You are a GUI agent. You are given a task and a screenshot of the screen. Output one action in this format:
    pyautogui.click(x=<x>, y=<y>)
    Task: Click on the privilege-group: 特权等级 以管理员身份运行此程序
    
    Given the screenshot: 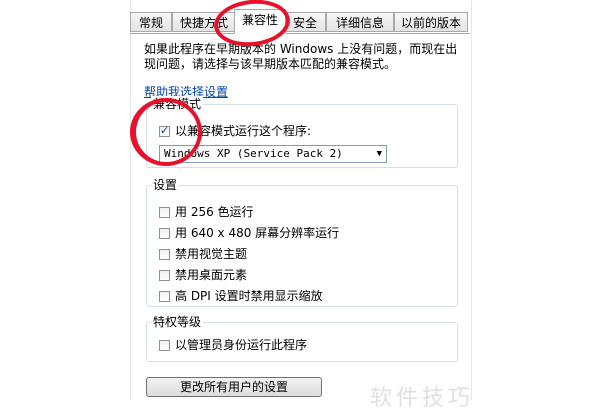 What is the action you would take?
    pyautogui.click(x=302, y=338)
    